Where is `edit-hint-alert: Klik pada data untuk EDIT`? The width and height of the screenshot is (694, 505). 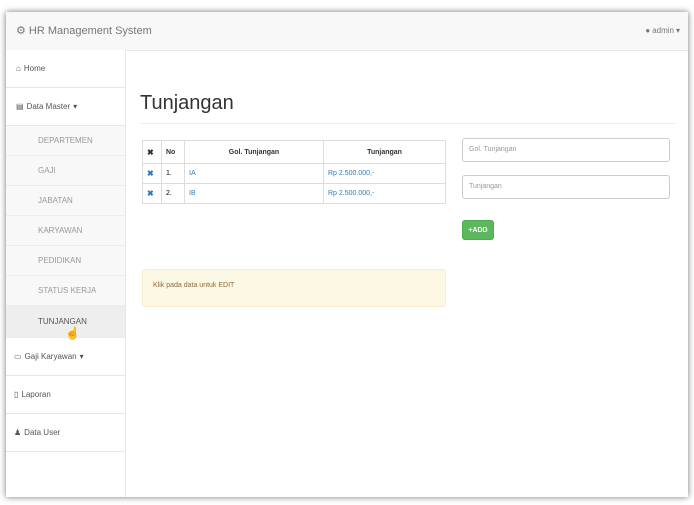
edit-hint-alert: Klik pada data untuk EDIT is located at coordinates (294, 288).